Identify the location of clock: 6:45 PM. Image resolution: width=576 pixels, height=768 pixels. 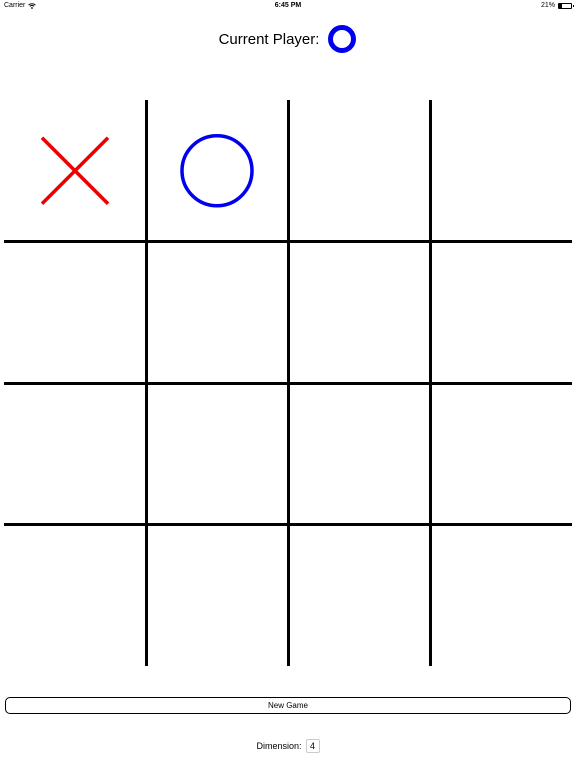
(288, 5).